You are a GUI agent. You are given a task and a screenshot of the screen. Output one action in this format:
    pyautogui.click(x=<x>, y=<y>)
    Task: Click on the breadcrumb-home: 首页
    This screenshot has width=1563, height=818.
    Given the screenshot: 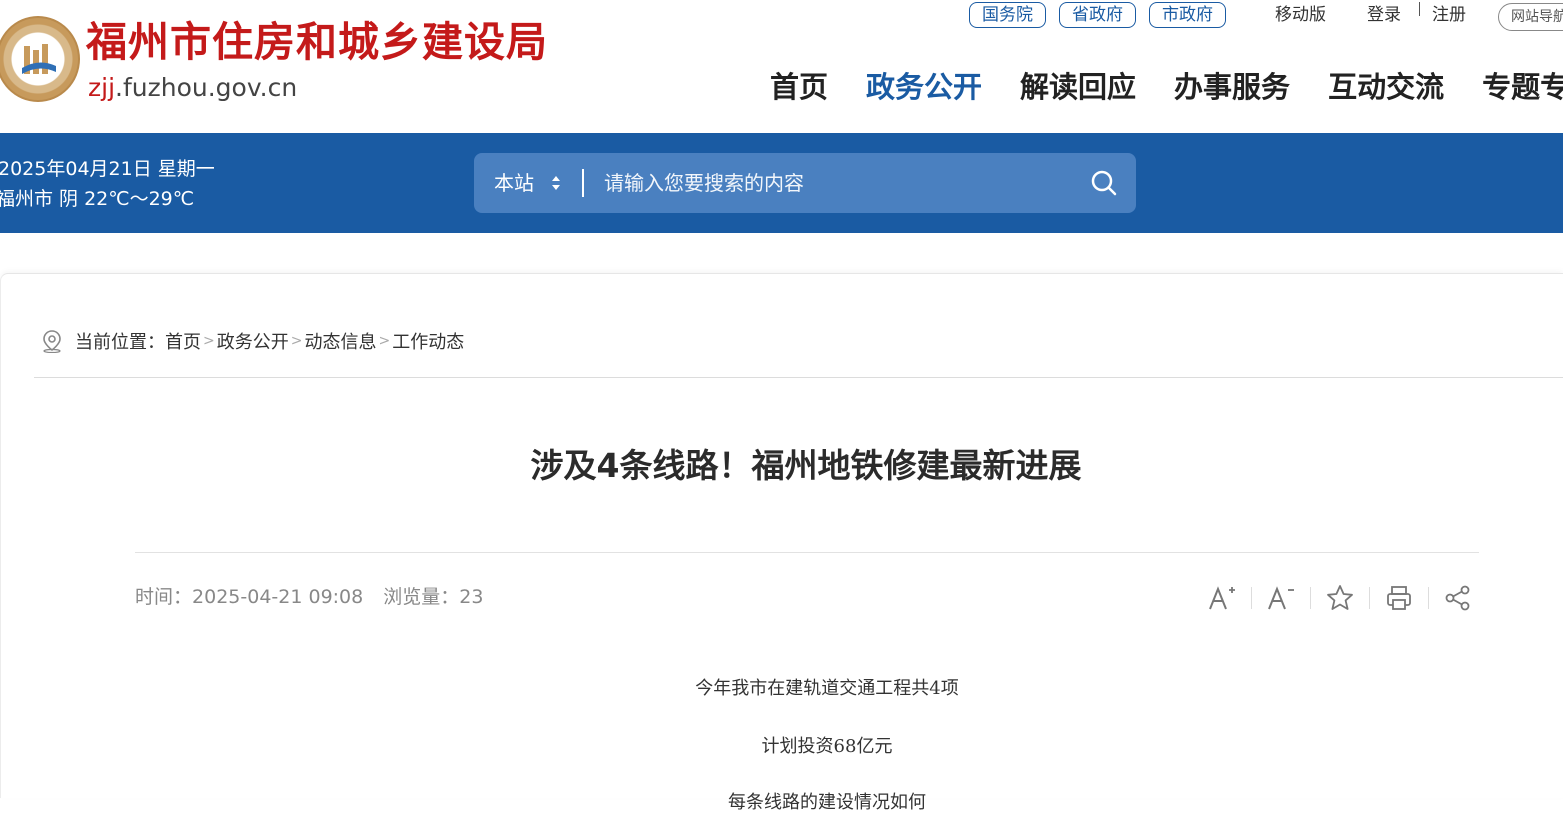 What is the action you would take?
    pyautogui.click(x=183, y=341)
    